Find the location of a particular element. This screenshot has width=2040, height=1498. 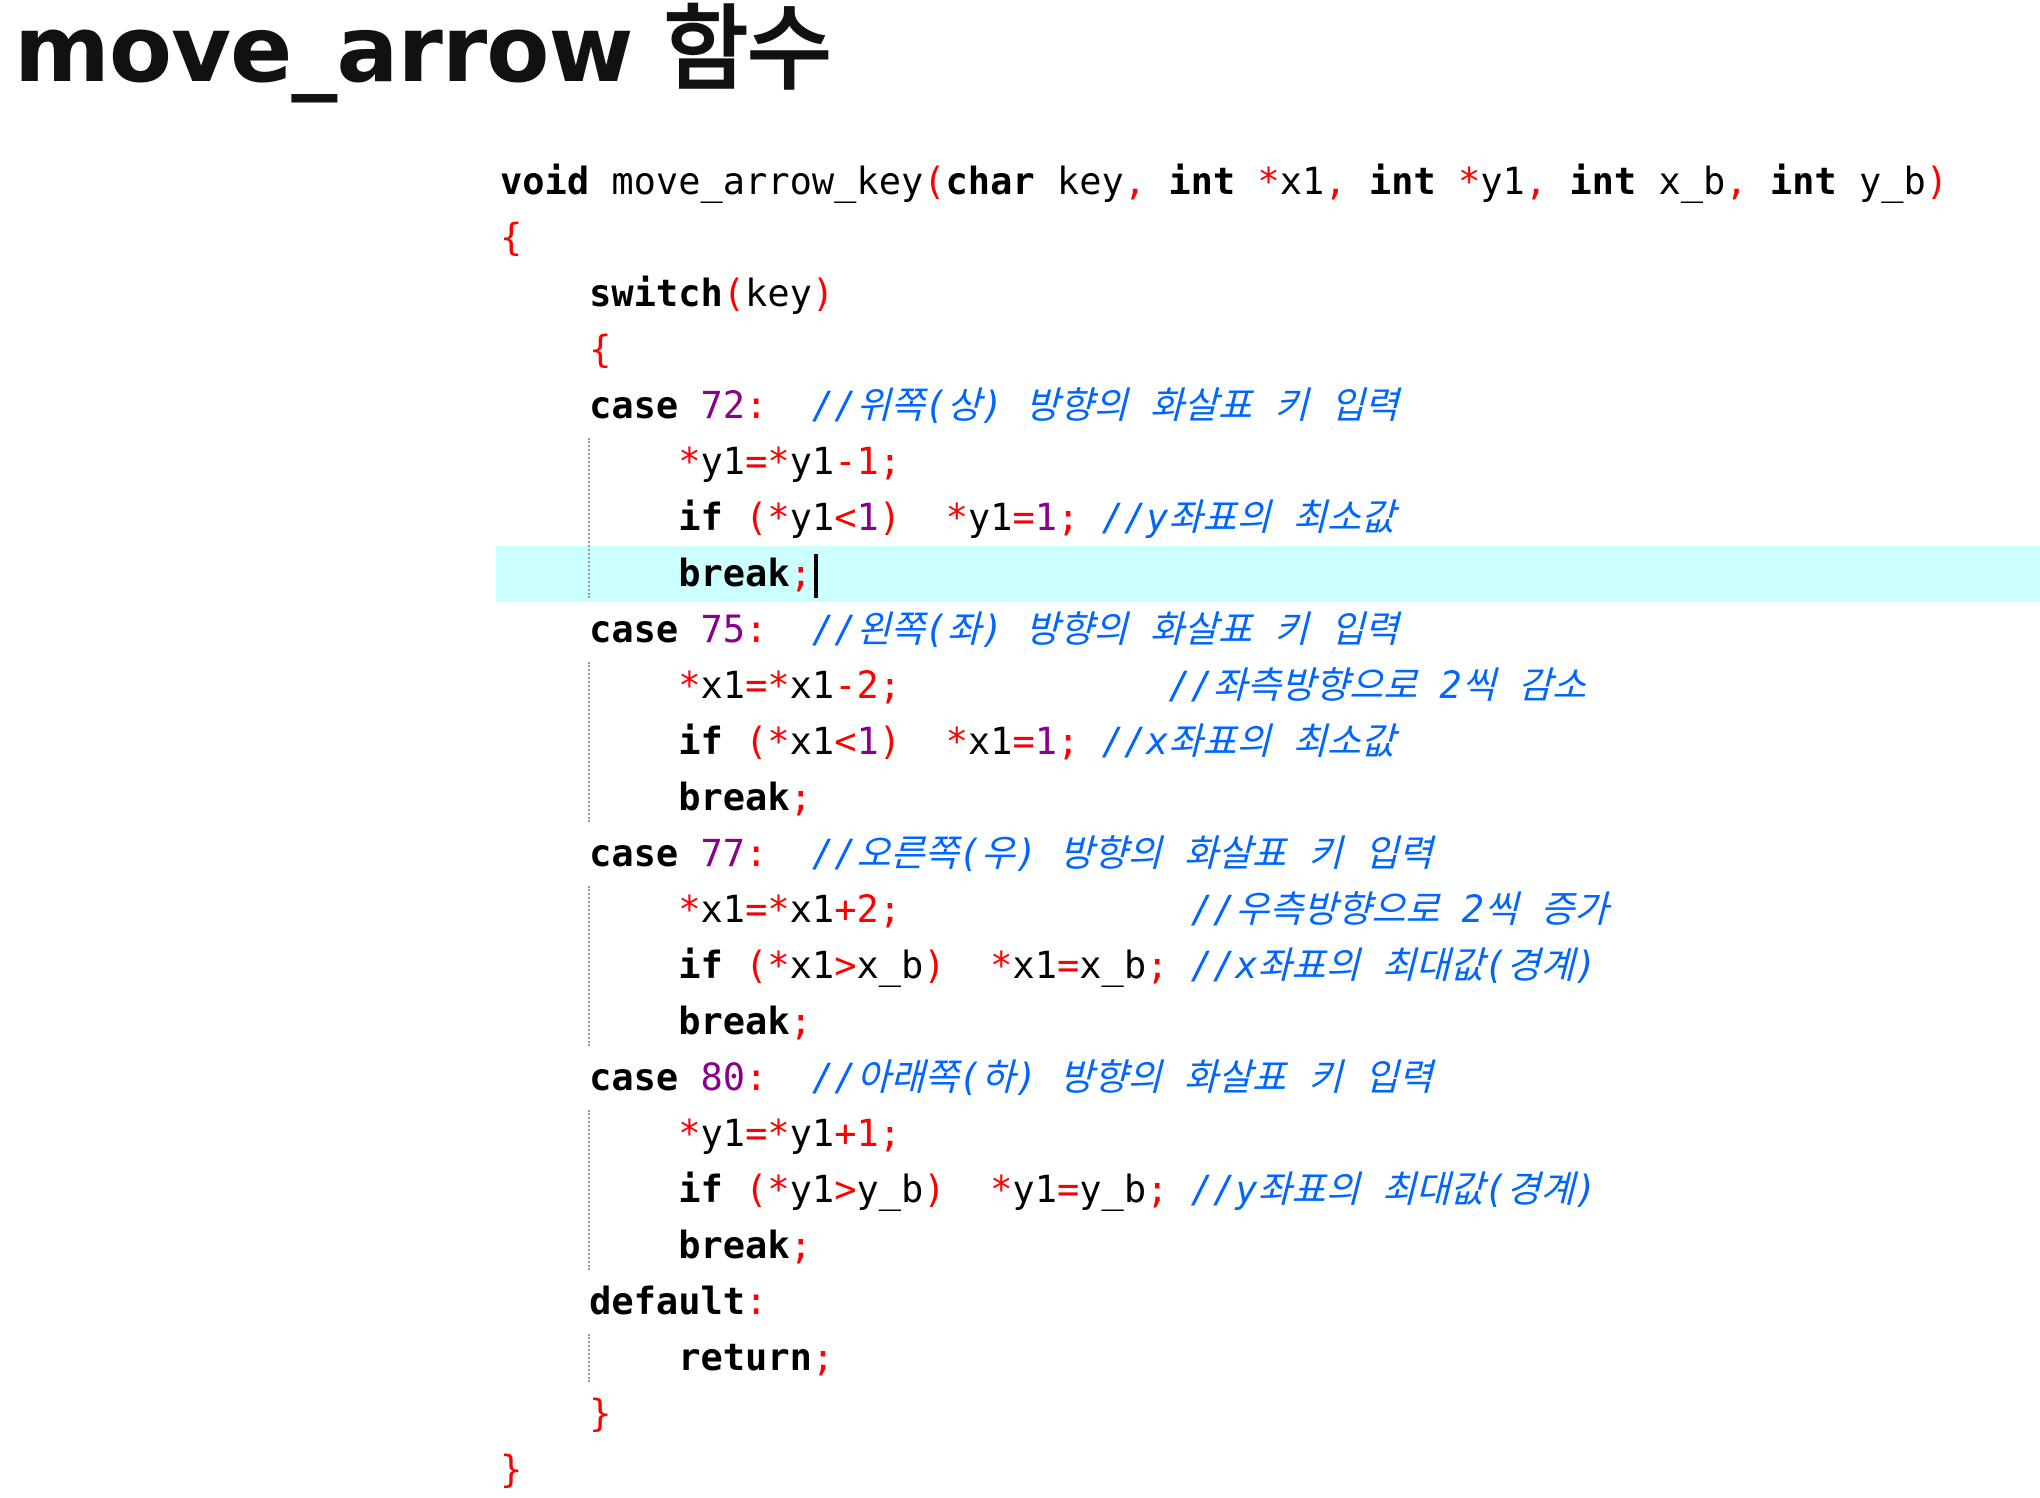

slide-title: move_arrow 함수 is located at coordinates (423, 51).